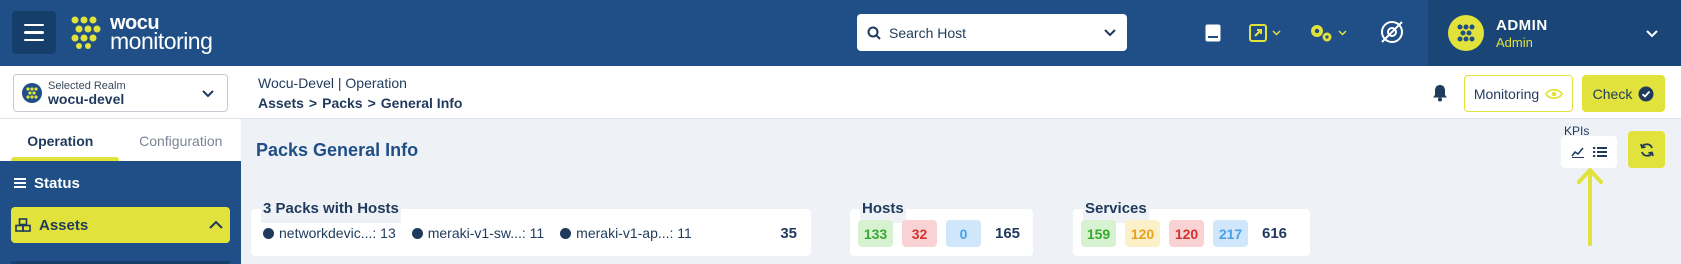 The width and height of the screenshot is (1681, 264). I want to click on page-title: Packs General Info, so click(337, 150).